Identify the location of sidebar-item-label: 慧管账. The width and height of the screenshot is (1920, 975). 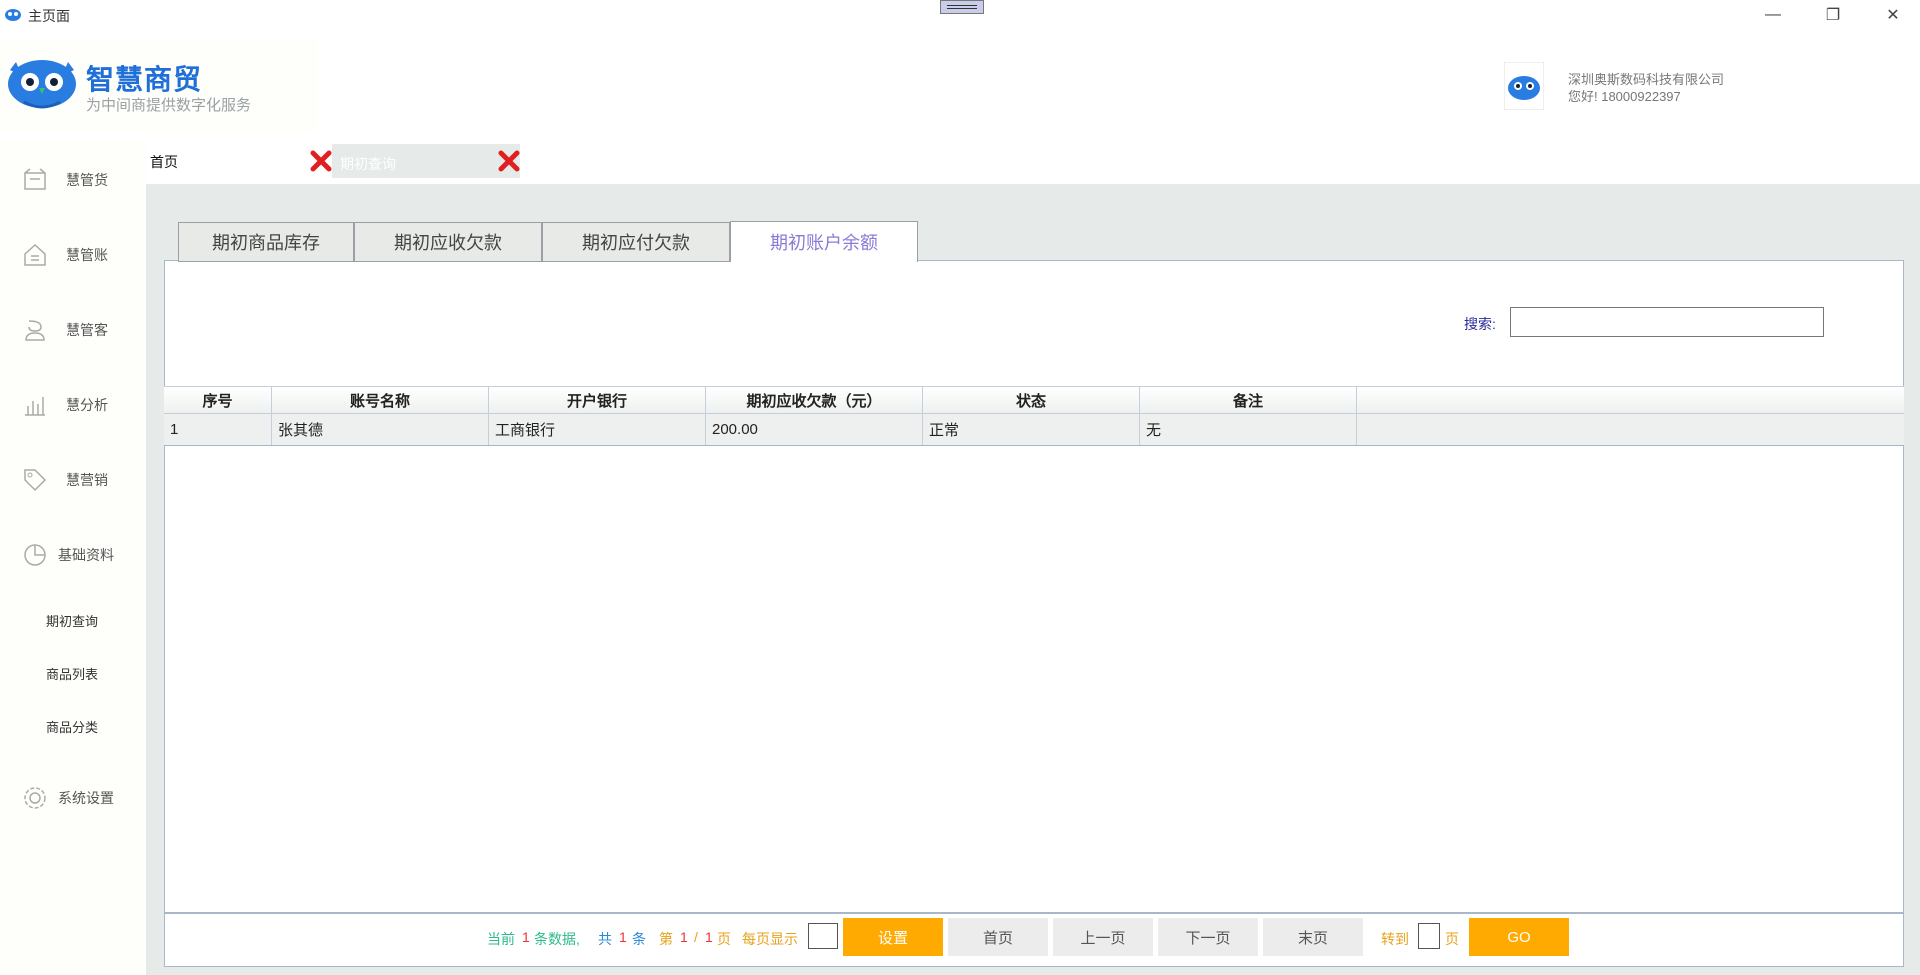
(87, 255).